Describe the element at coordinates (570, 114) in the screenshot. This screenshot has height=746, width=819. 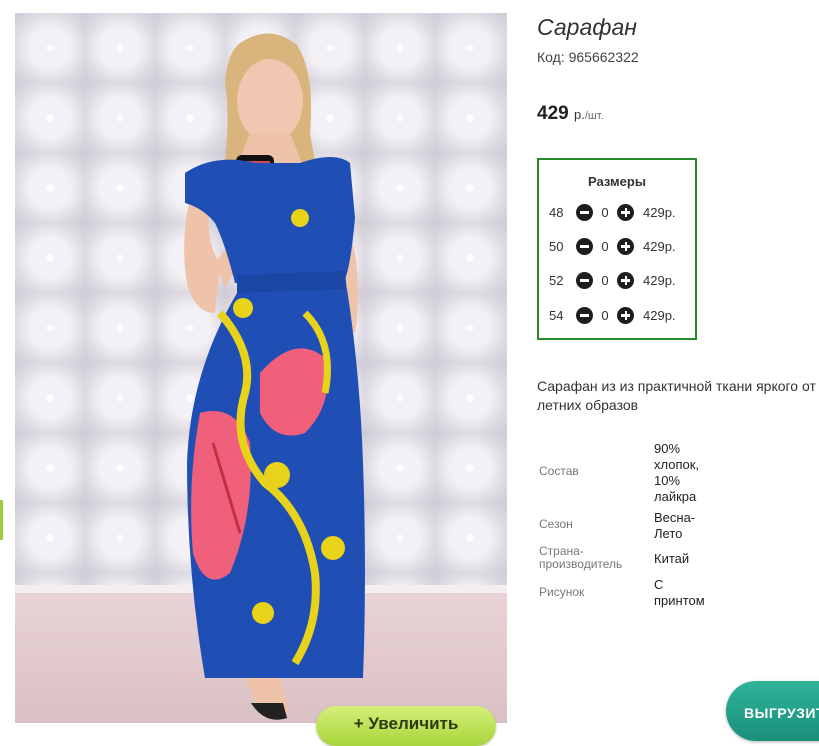
I see `product-price: 429 р./шт.` at that location.